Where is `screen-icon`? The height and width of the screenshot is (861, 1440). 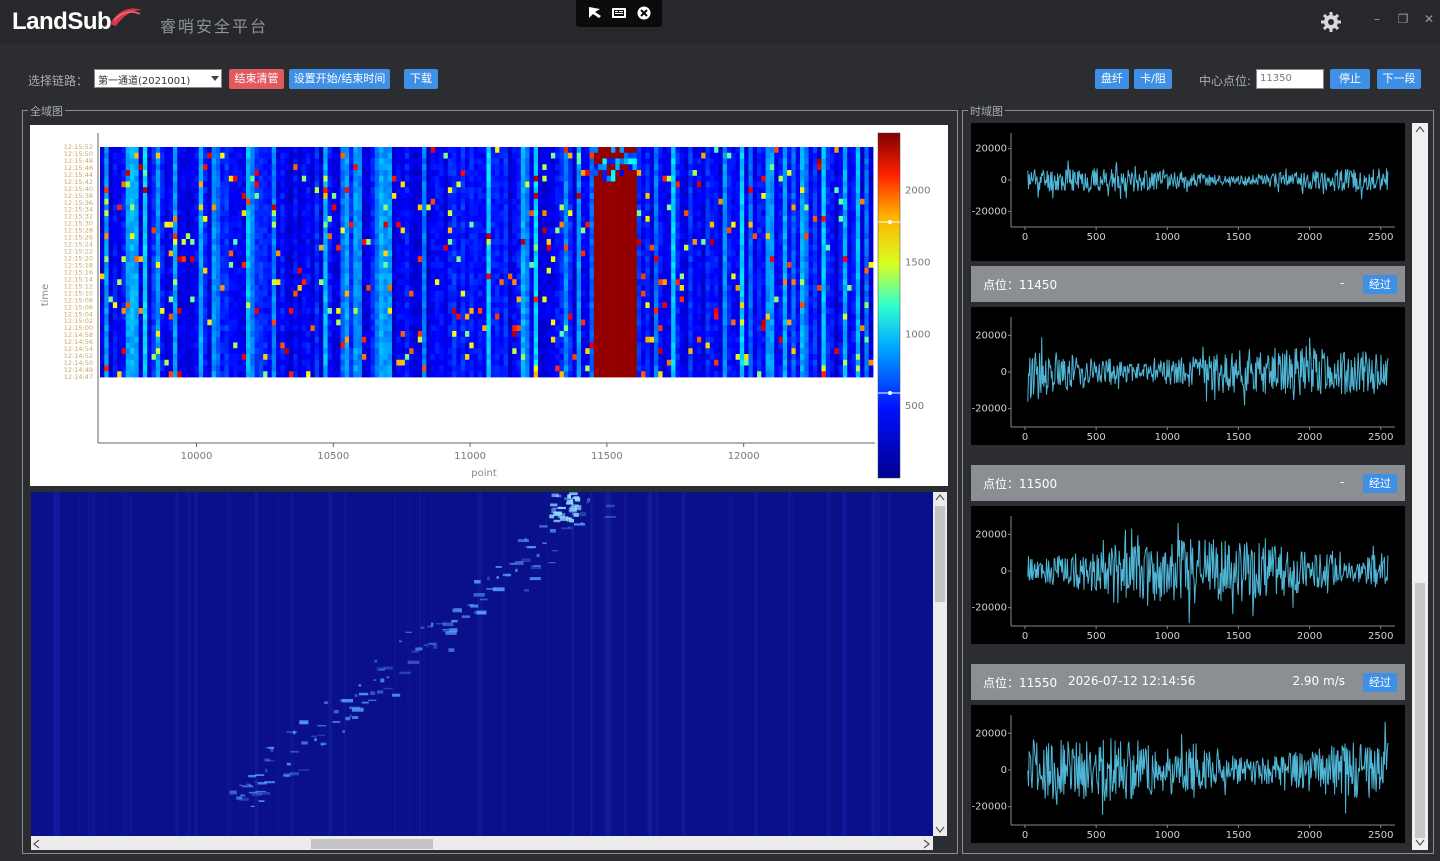 screen-icon is located at coordinates (619, 13).